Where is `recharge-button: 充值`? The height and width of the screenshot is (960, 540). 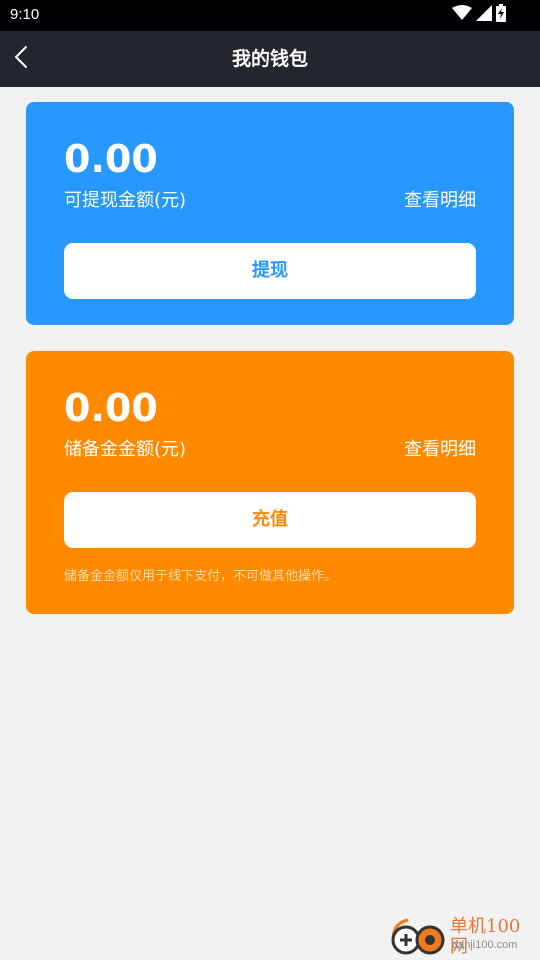
recharge-button: 充值 is located at coordinates (270, 520).